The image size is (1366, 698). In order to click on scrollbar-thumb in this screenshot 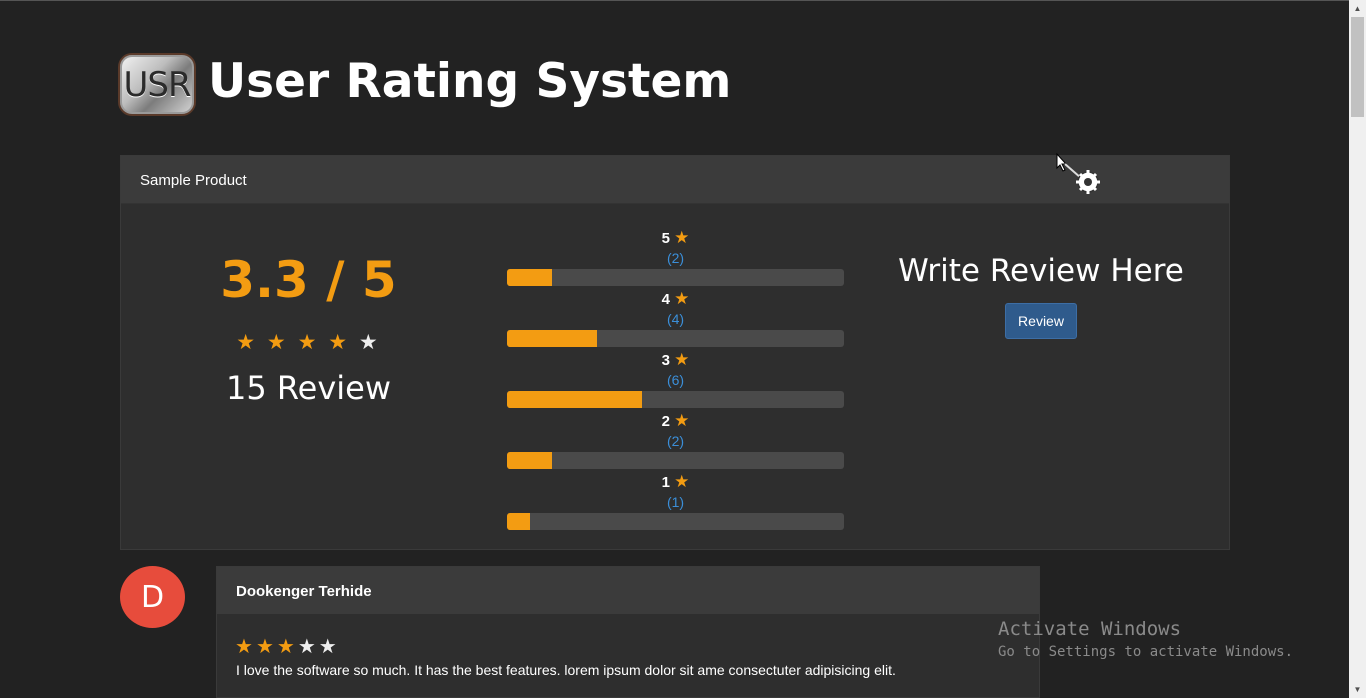, I will do `click(1357, 67)`.